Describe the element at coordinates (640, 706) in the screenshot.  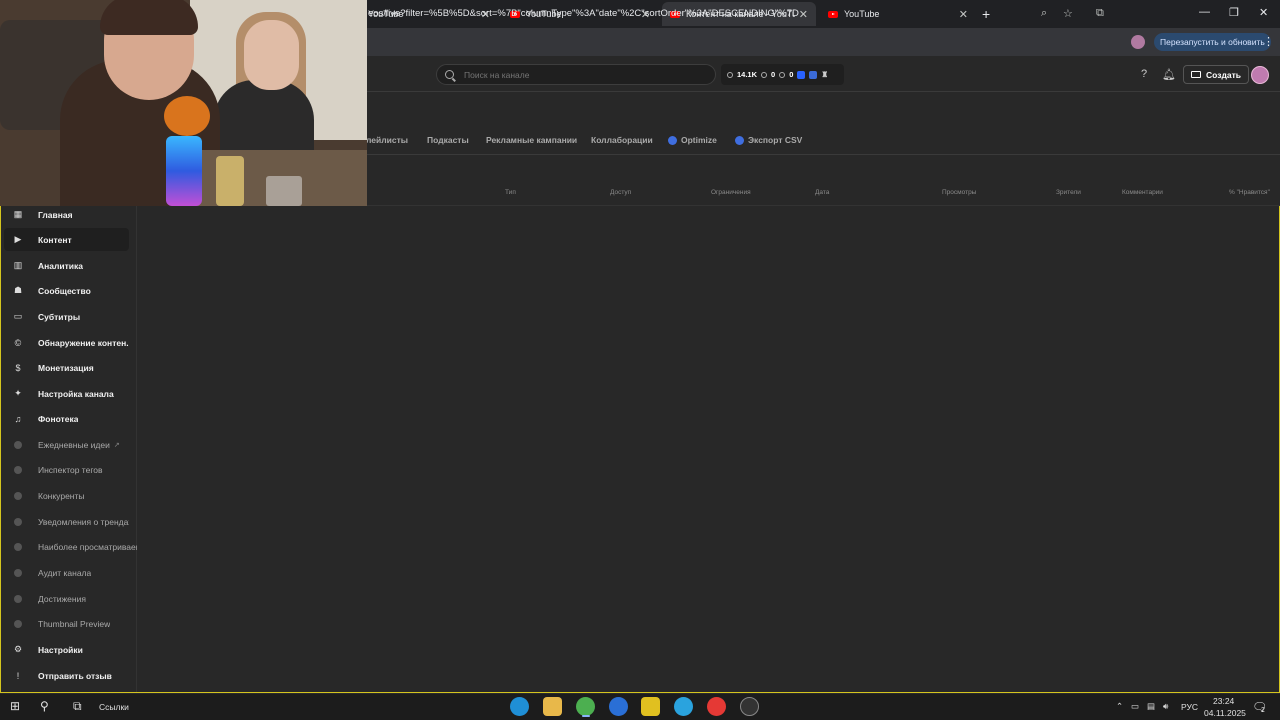
I see `windows-taskbar` at that location.